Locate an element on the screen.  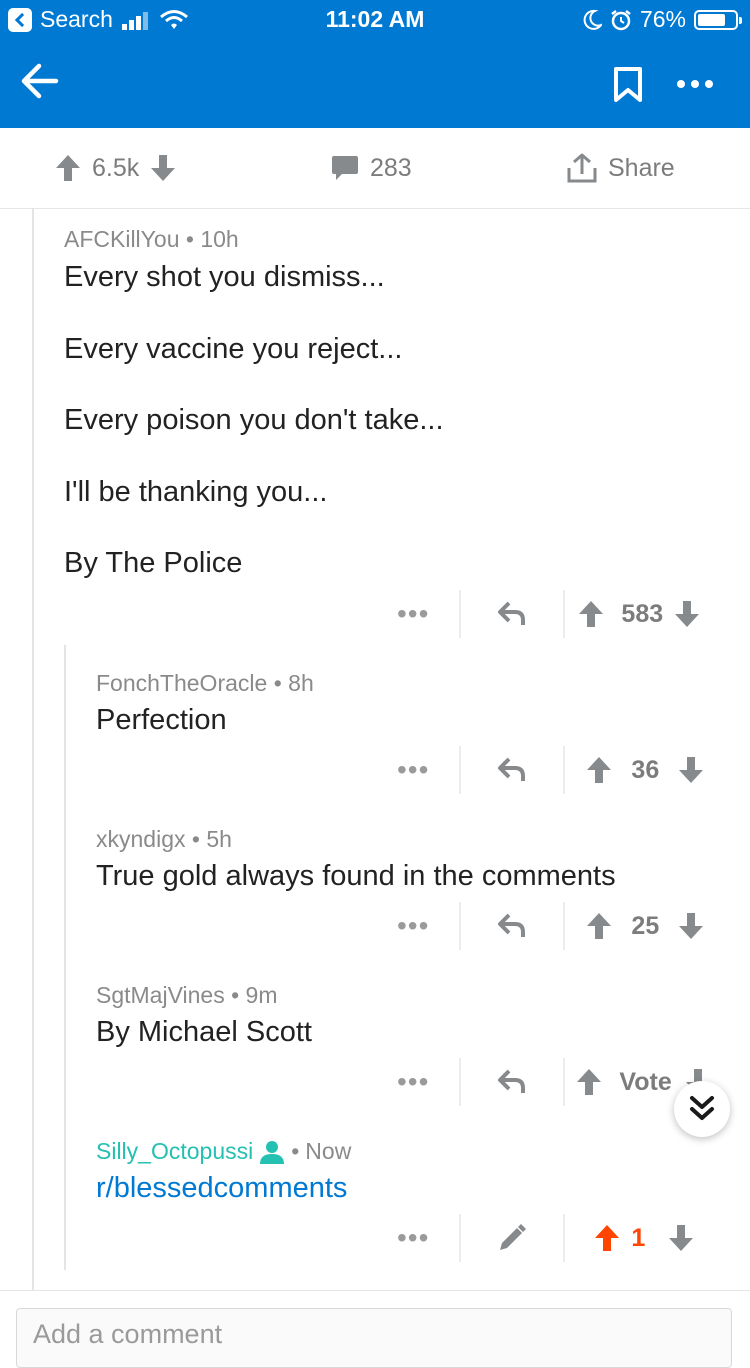
comment-meta: SgtMajVines • 9m is located at coordinates (187, 995).